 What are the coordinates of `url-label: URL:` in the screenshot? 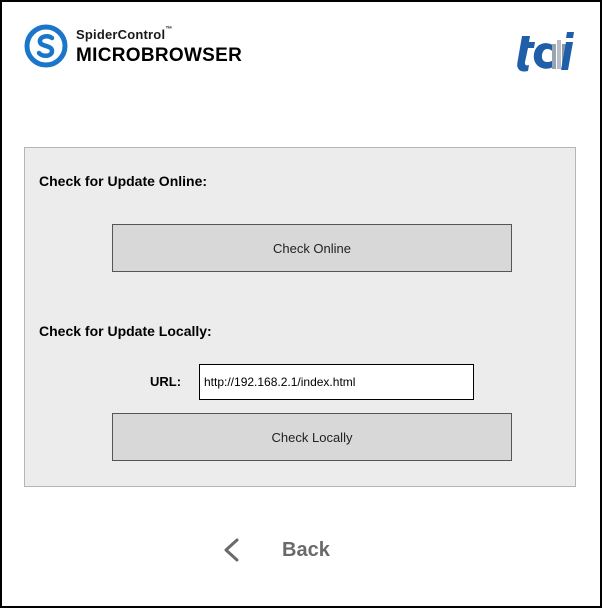 It's located at (166, 381).